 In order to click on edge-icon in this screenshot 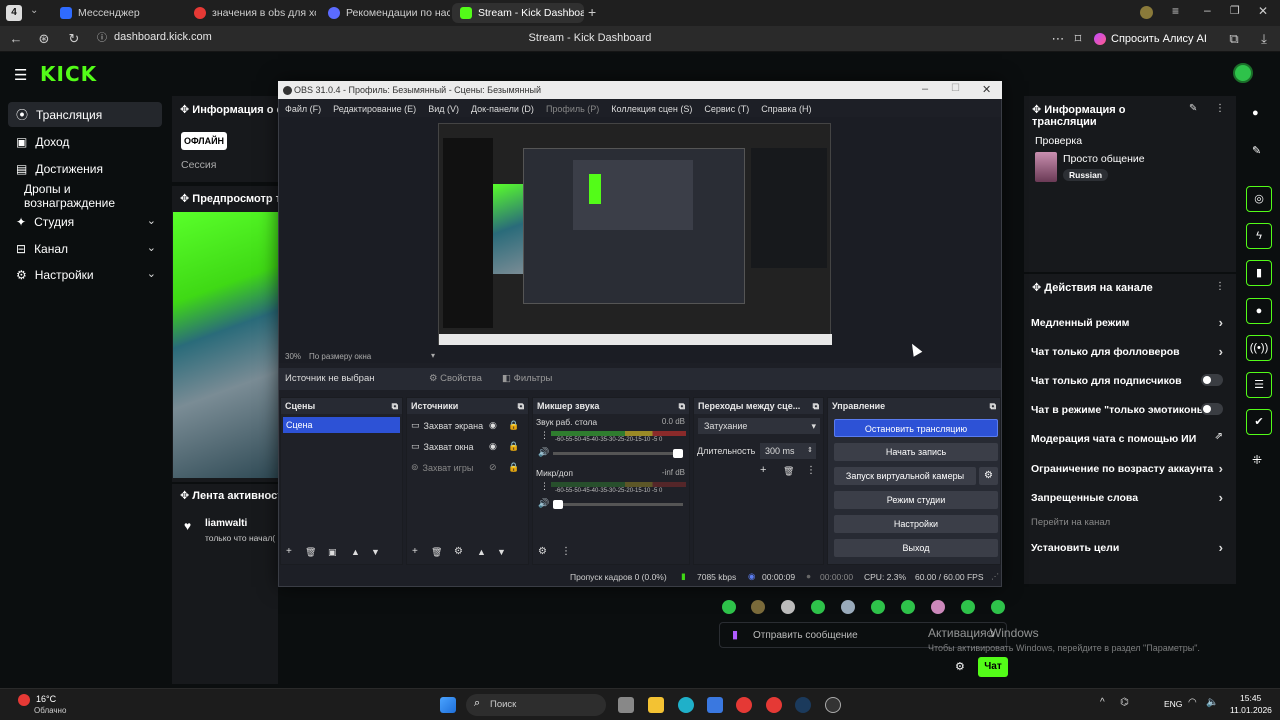, I will do `click(686, 705)`.